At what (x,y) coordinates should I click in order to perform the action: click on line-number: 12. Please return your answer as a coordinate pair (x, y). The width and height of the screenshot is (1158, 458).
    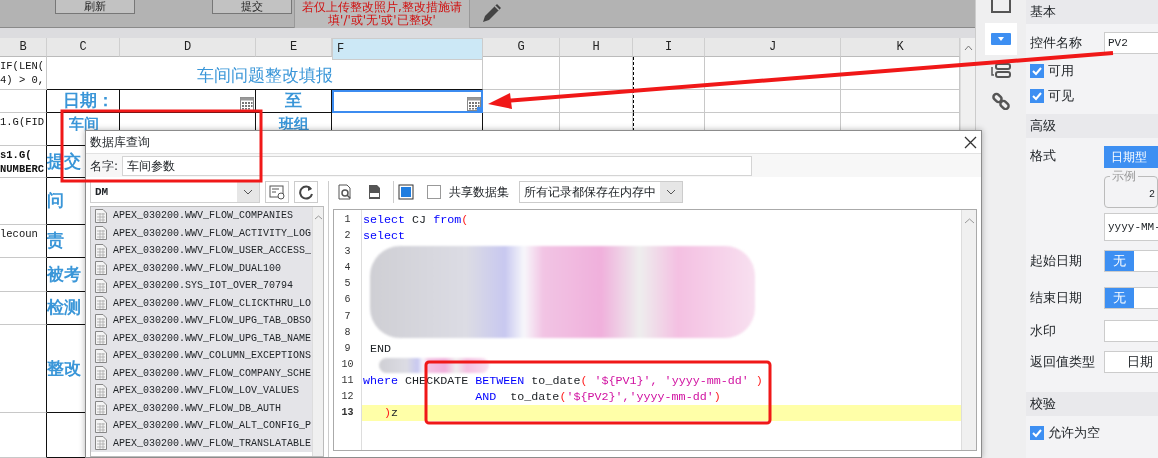
    Looking at the image, I should click on (347, 397).